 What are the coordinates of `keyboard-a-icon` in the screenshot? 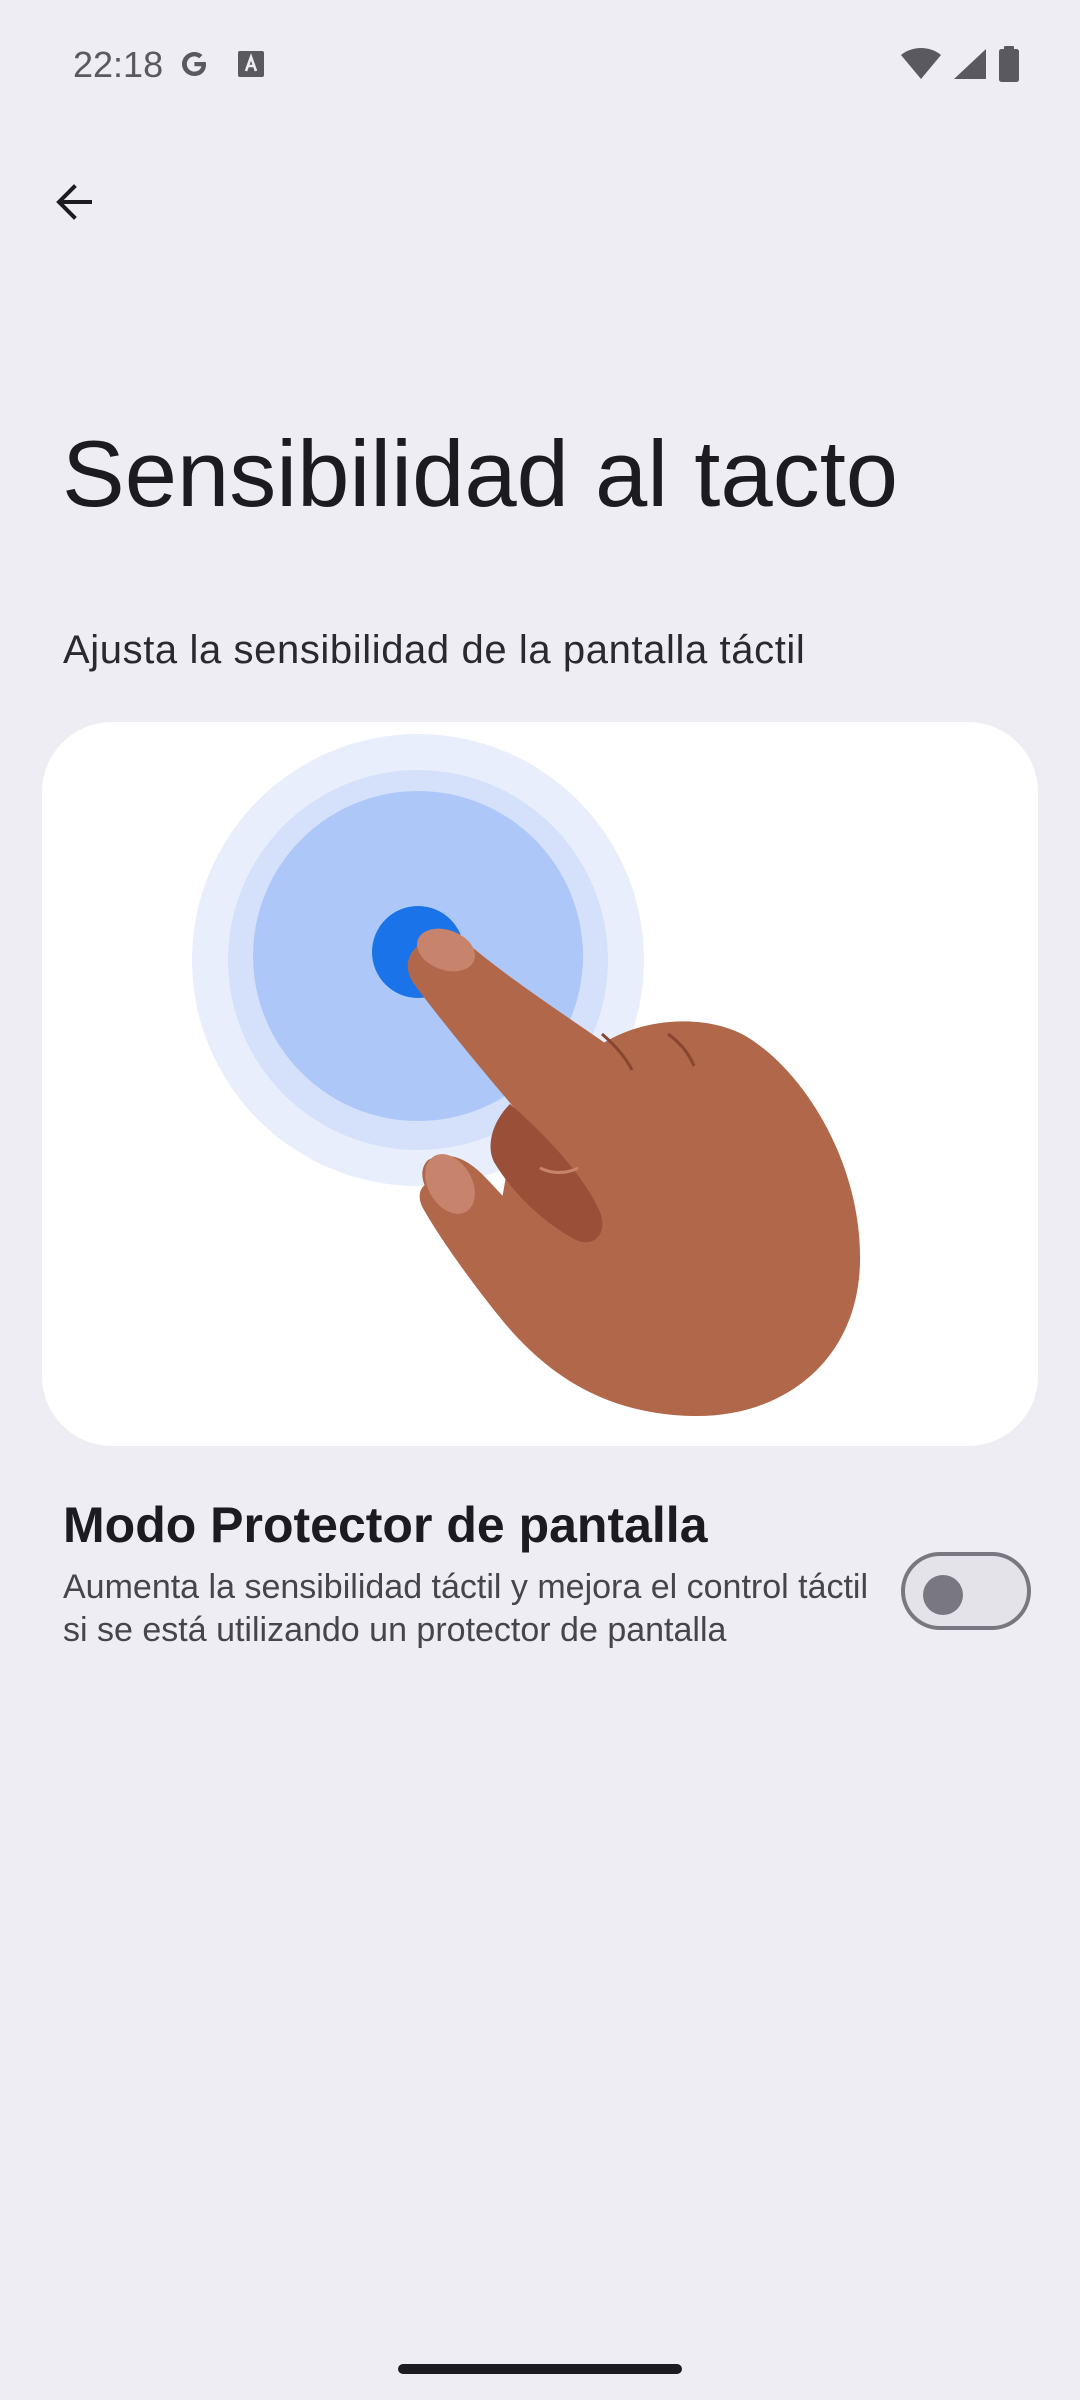 It's located at (251, 66).